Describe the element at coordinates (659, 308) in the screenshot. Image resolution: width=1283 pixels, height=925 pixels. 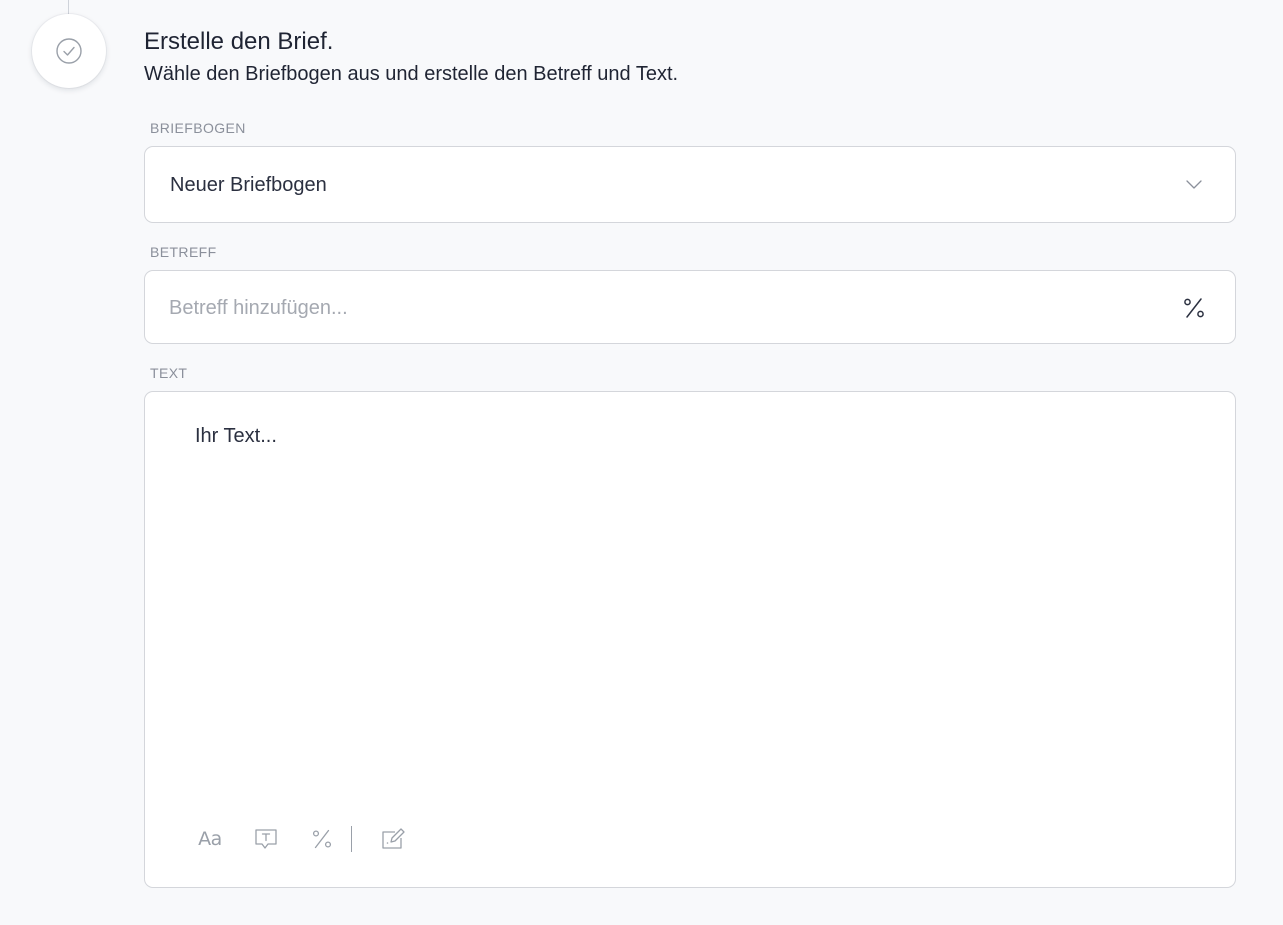
I see `subject-input` at that location.